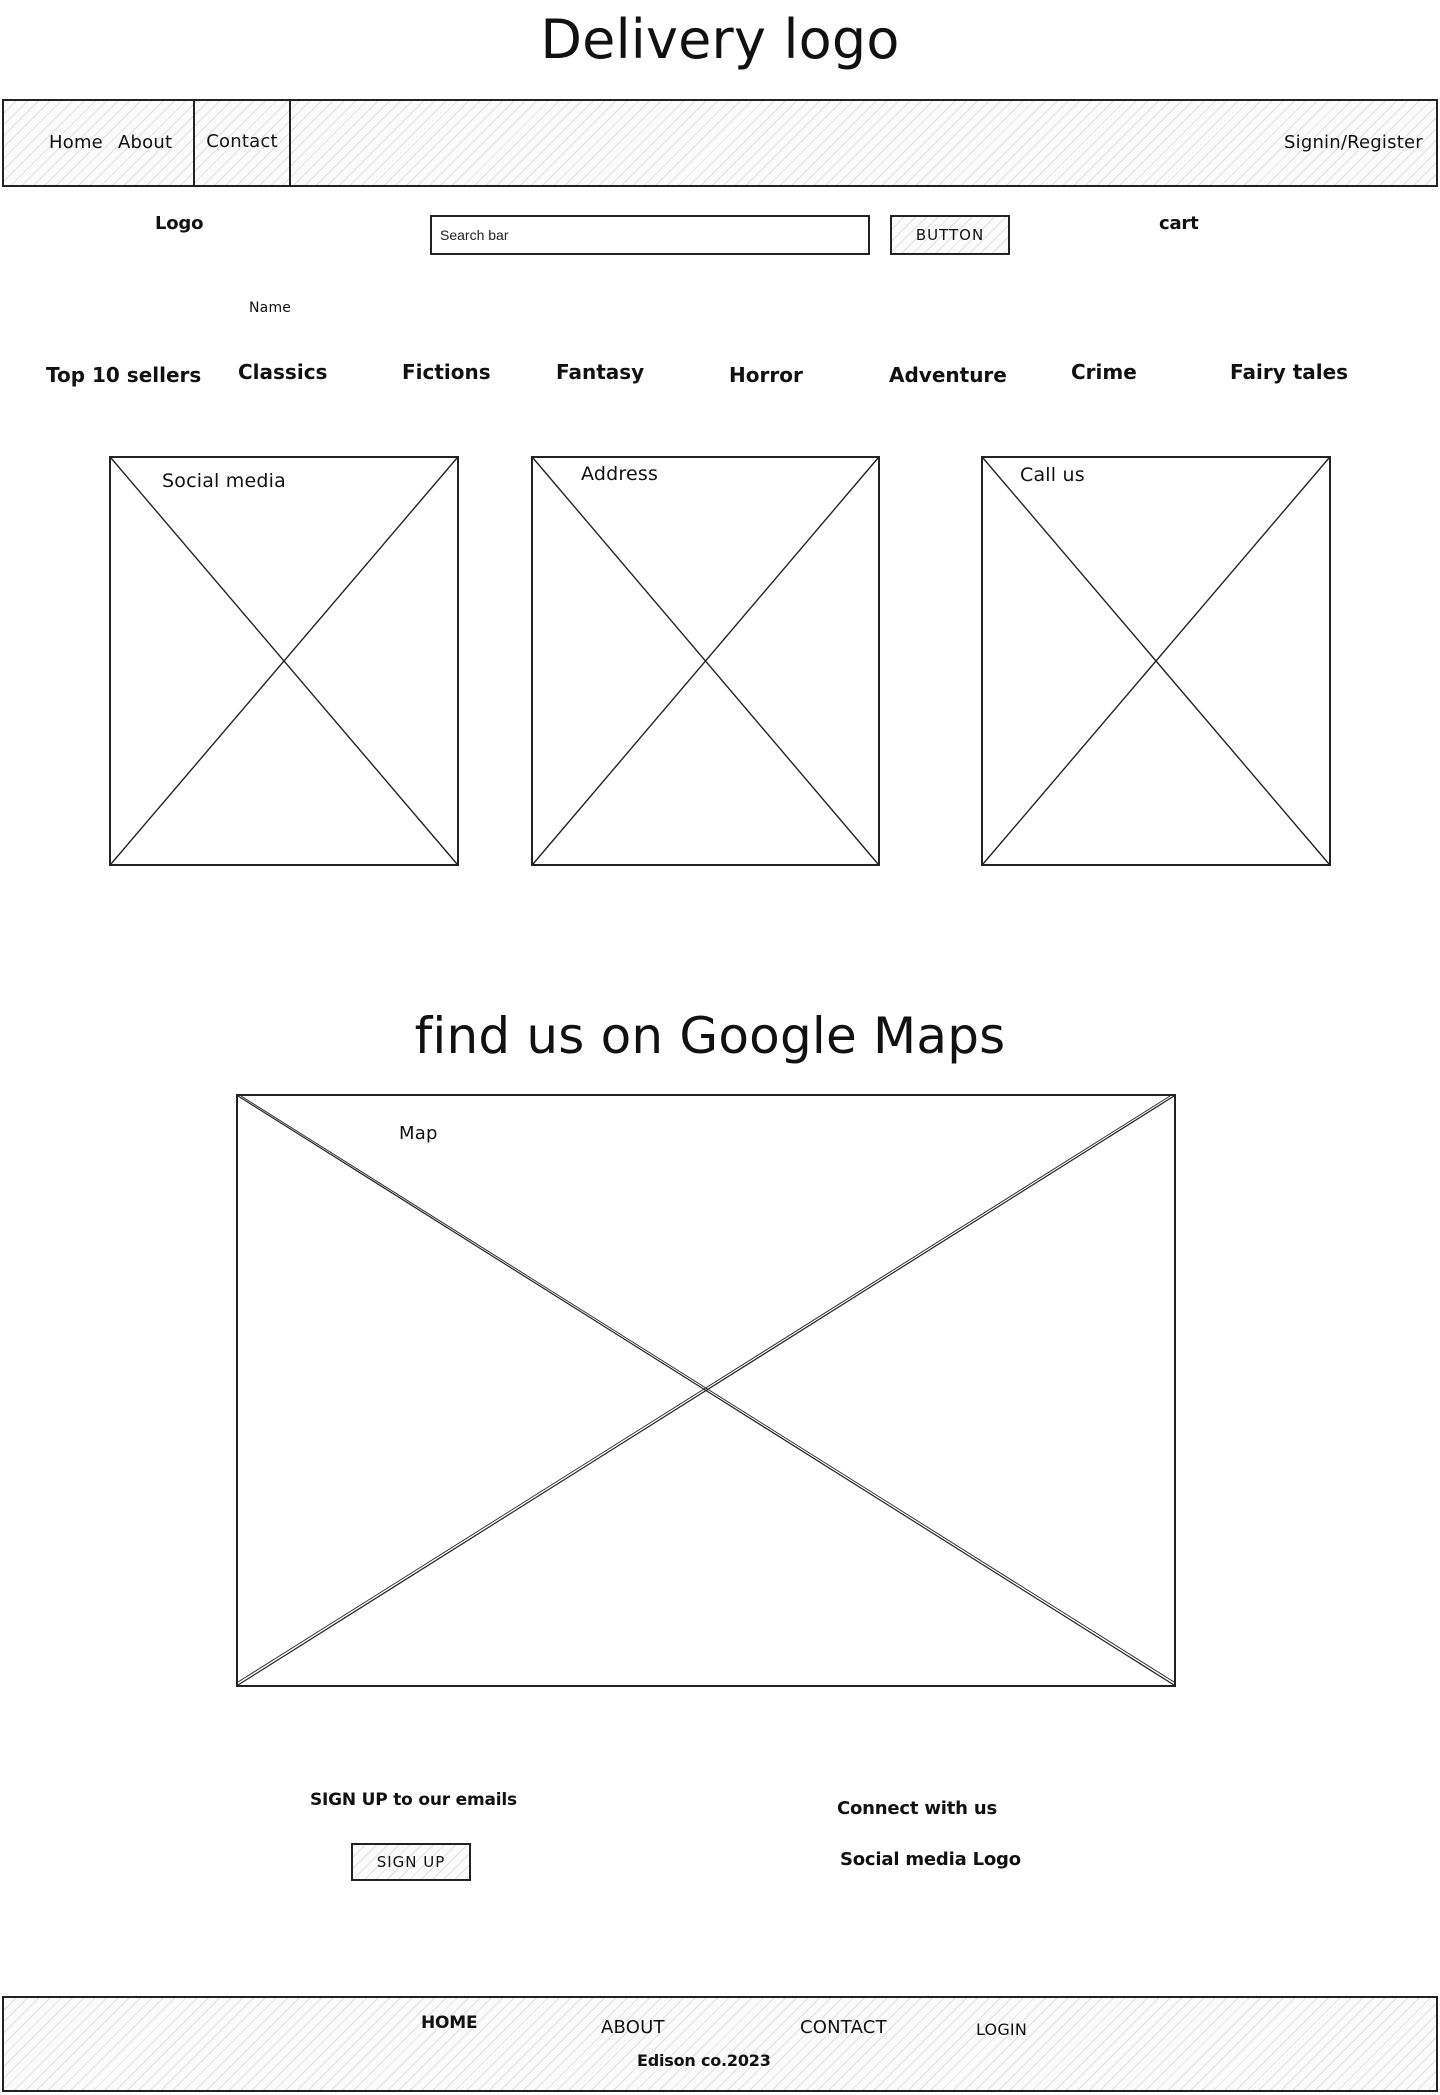 The height and width of the screenshot is (2095, 1440). What do you see at coordinates (76, 142) in the screenshot?
I see `nav-home-link: Home` at bounding box center [76, 142].